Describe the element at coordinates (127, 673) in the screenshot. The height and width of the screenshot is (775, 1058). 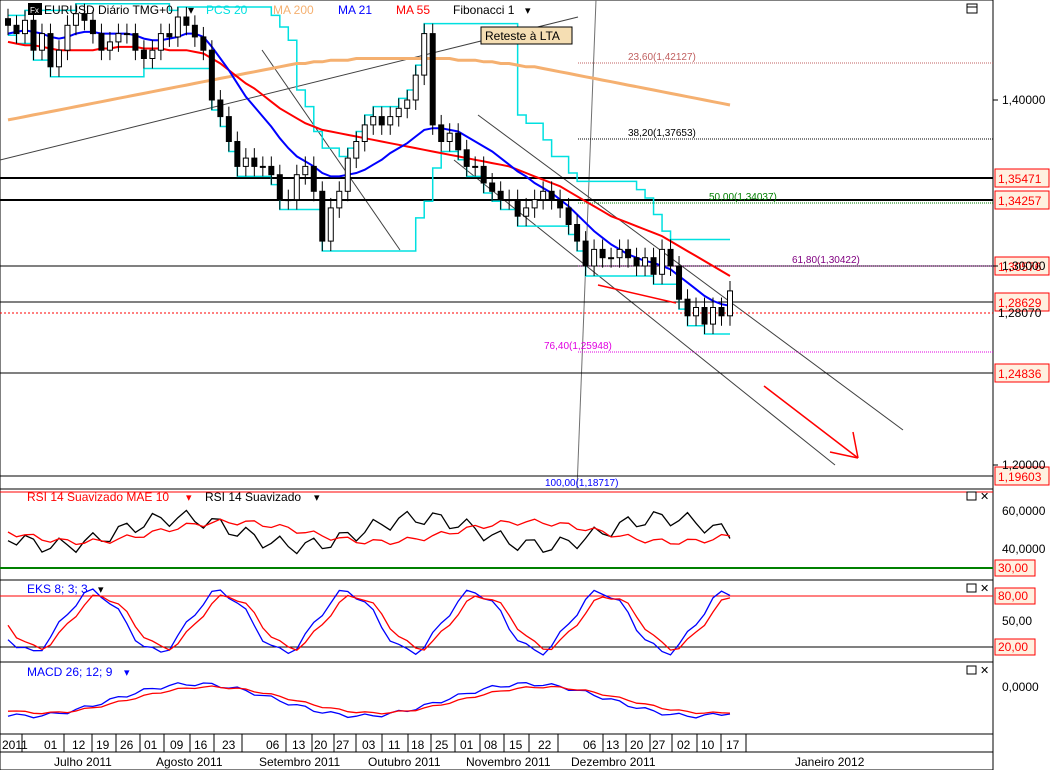
I see `macd-caret: ▾` at that location.